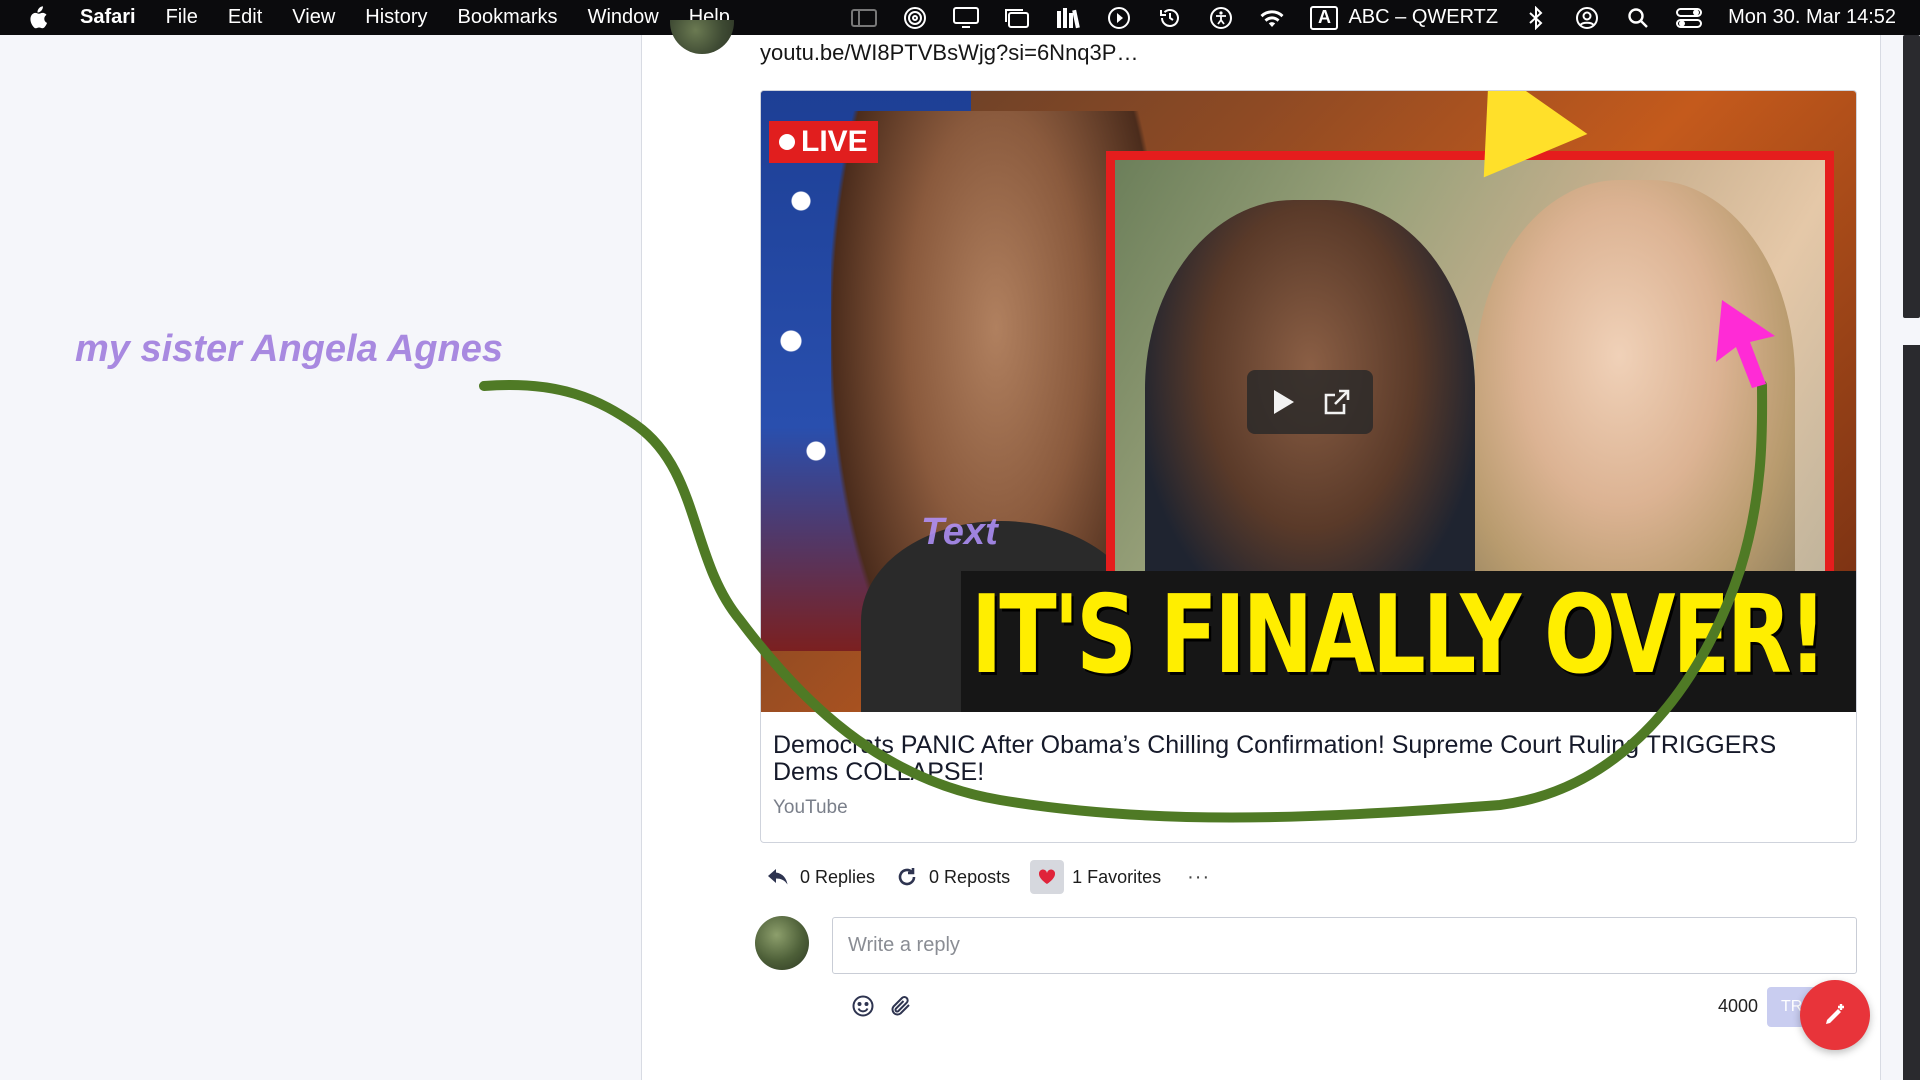 The width and height of the screenshot is (1920, 1080). I want to click on control-center-icon, so click(1689, 18).